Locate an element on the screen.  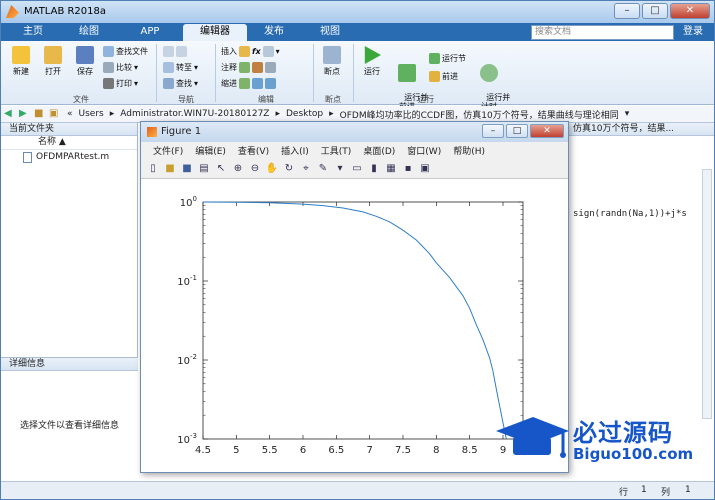
watermark-url: Biguo100.com is located at coordinates (633, 454).